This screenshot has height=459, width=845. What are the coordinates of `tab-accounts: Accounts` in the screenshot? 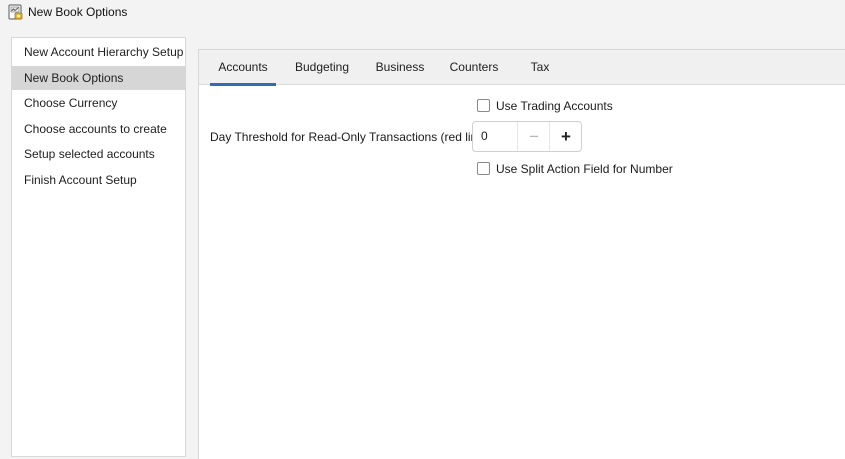 It's located at (243, 68).